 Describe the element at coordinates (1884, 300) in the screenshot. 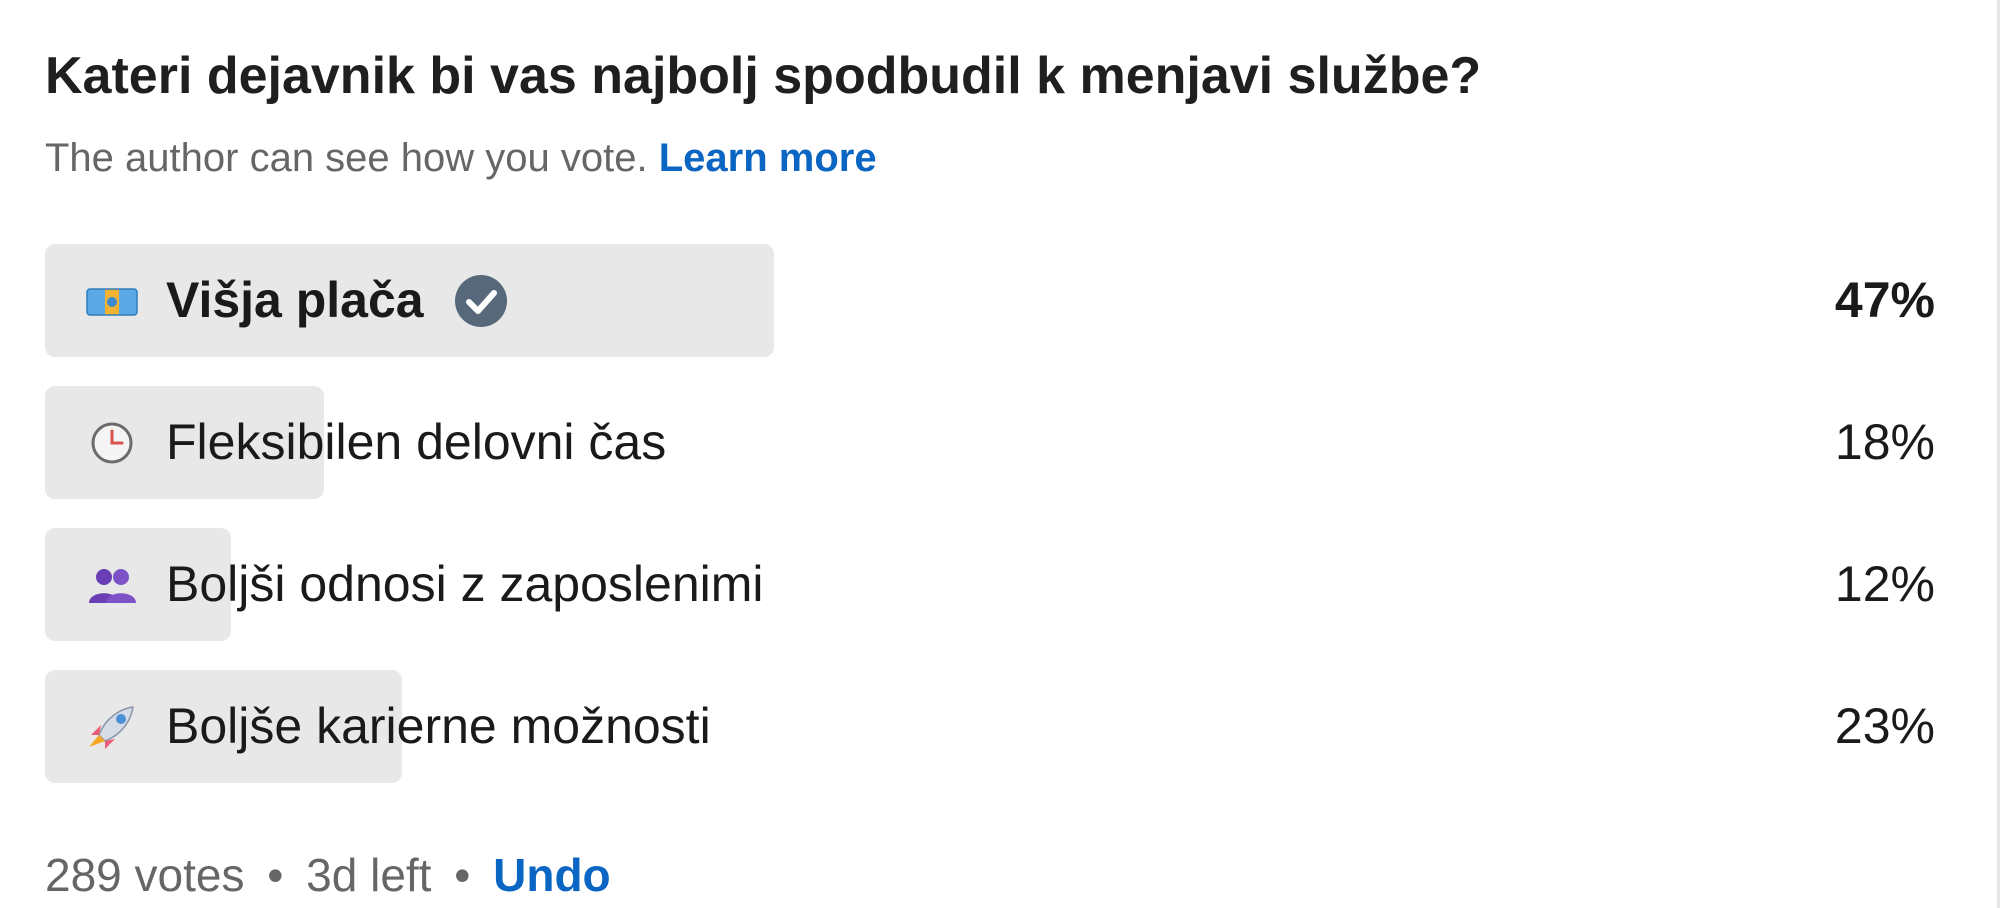

I see `option-percent: 47%` at that location.